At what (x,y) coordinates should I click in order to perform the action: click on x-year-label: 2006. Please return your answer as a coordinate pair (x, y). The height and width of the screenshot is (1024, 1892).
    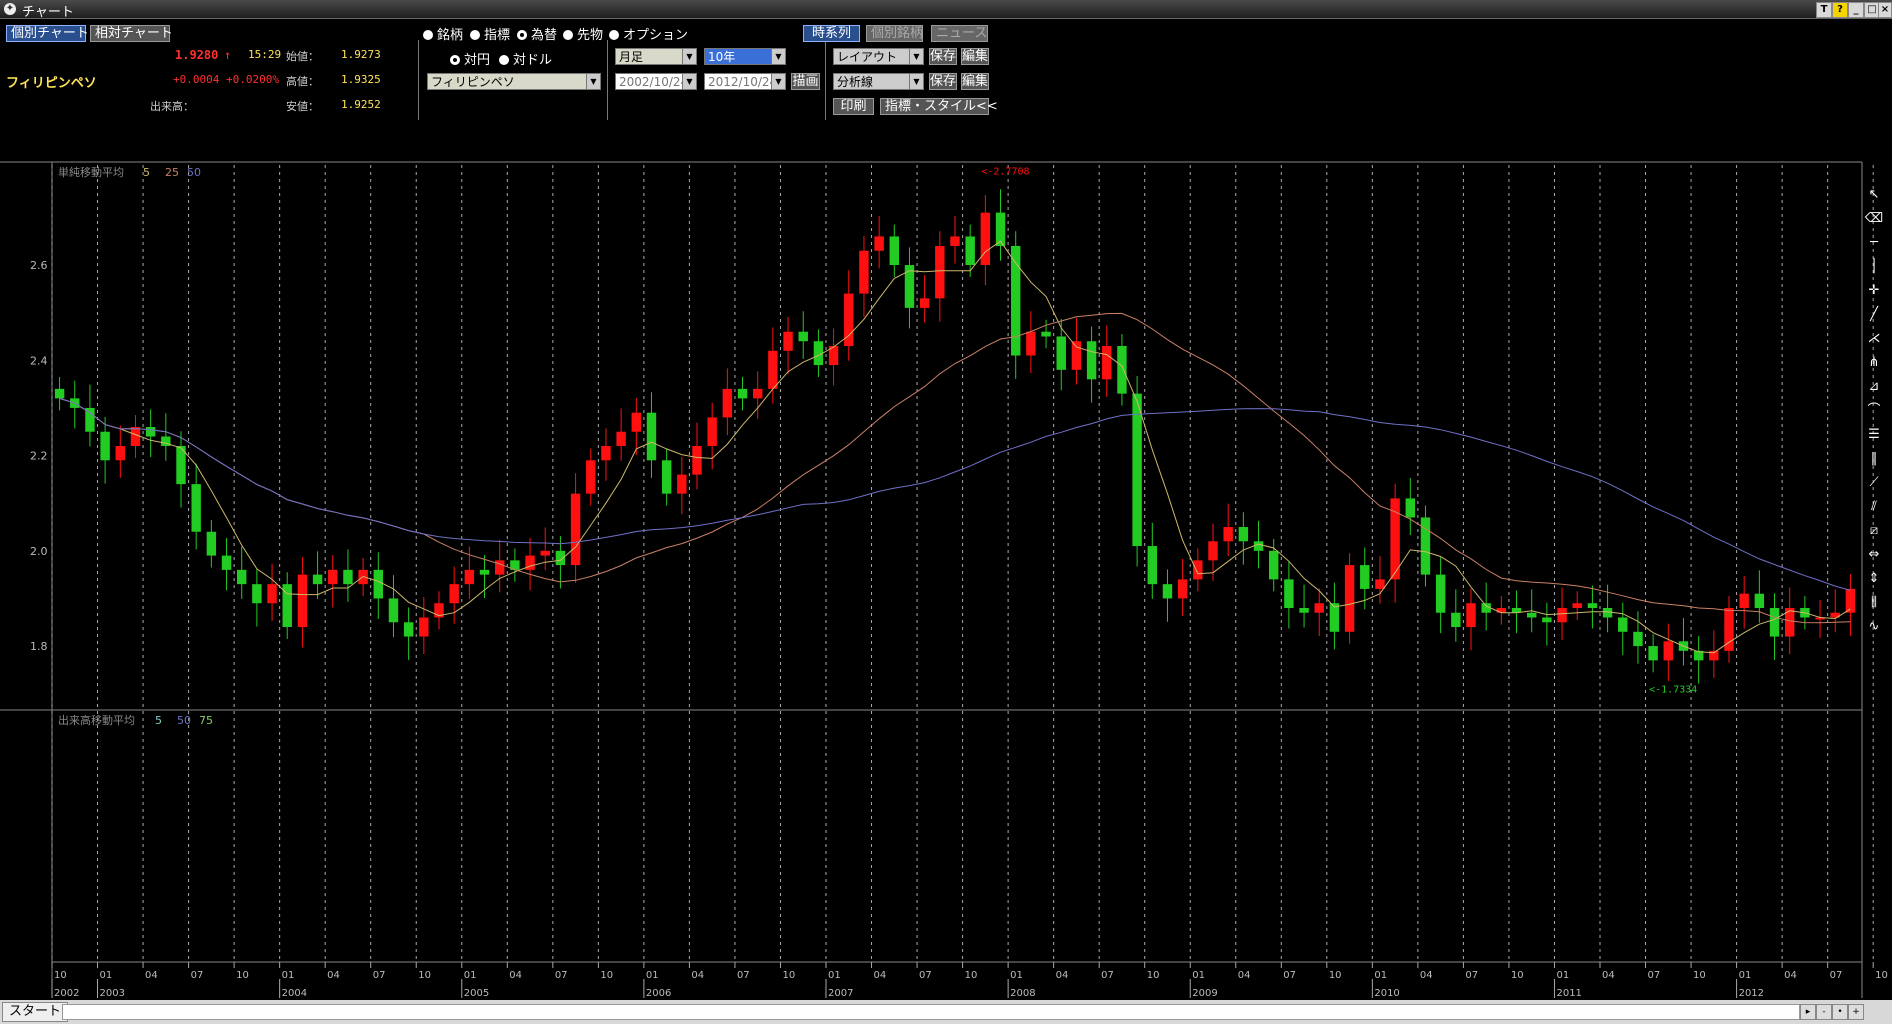
    Looking at the image, I should click on (658, 993).